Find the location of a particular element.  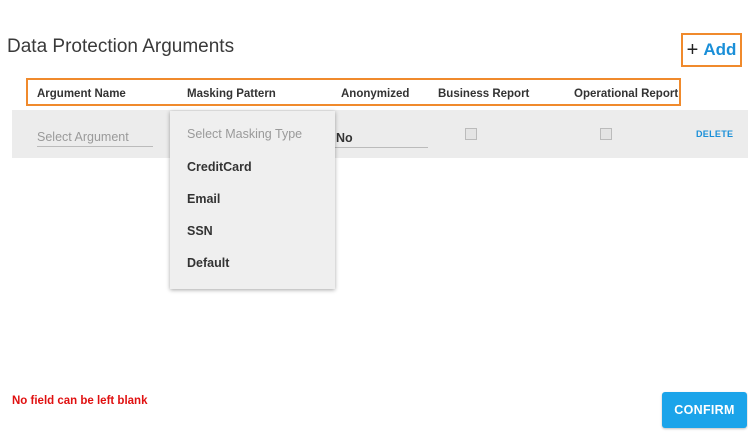

add-button: + Add is located at coordinates (711, 50).